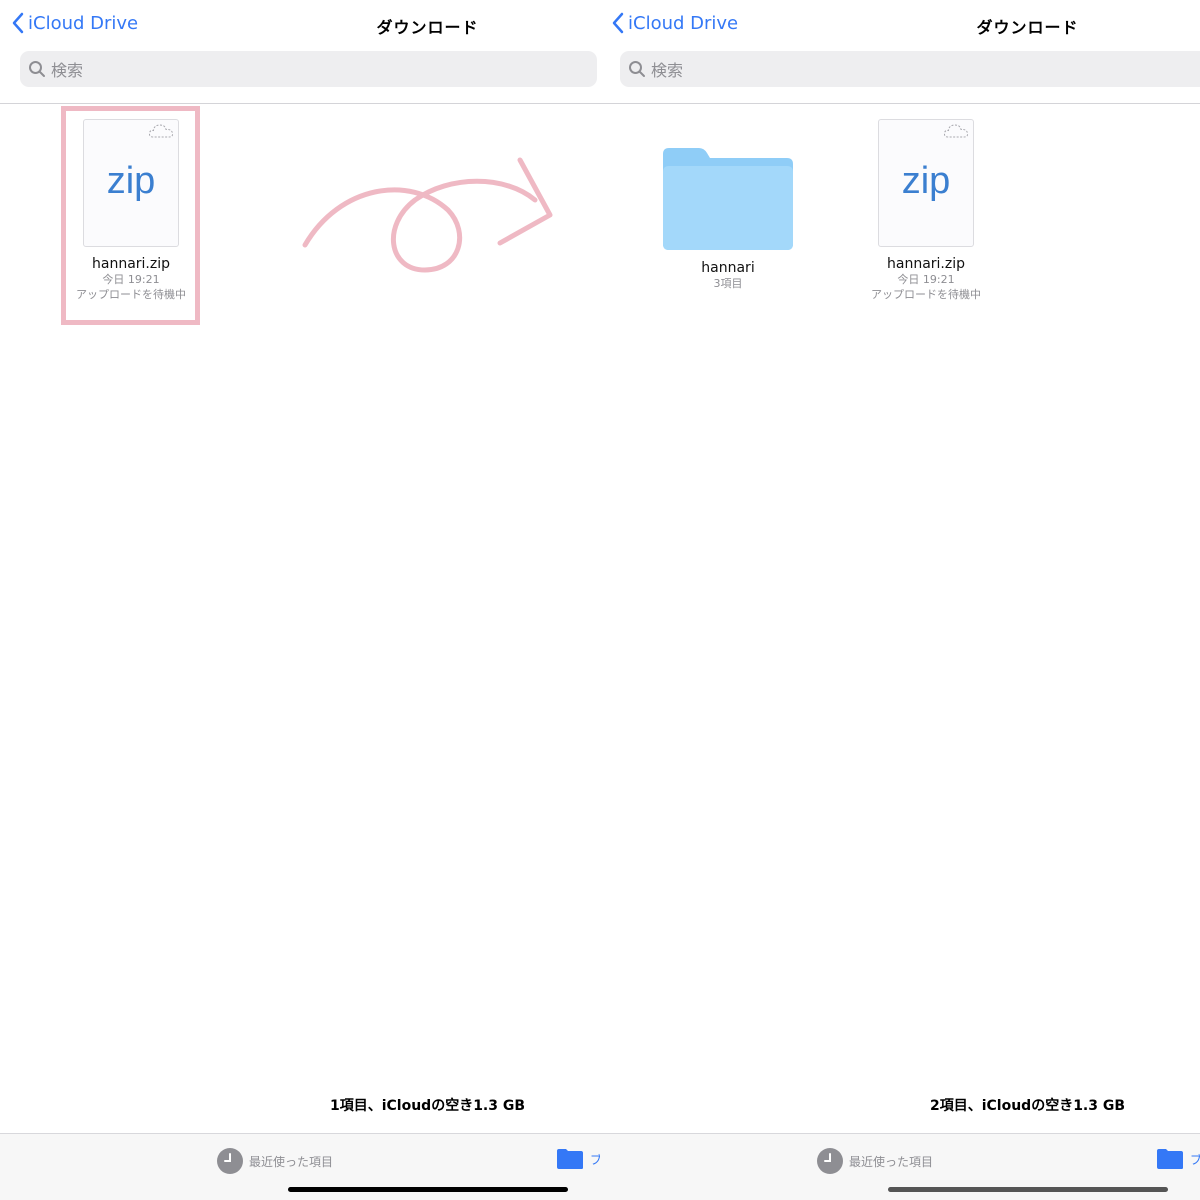 Image resolution: width=1200 pixels, height=1200 pixels. Describe the element at coordinates (728, 268) in the screenshot. I see `folder-name: hannari` at that location.